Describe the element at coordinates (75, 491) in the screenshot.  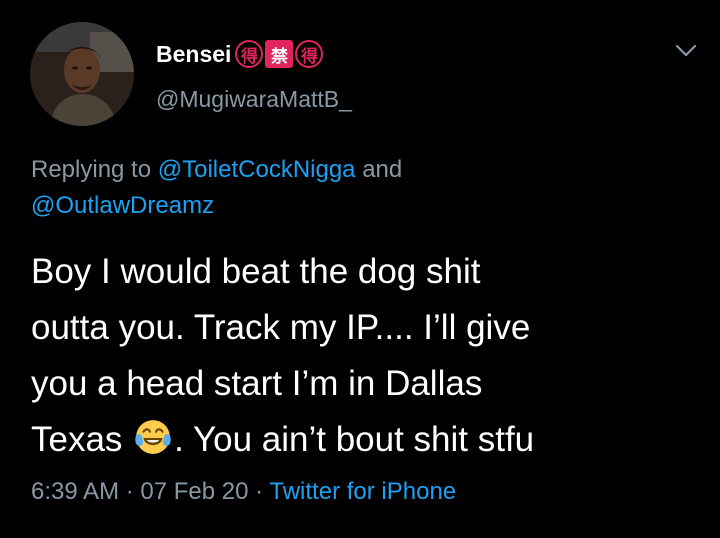
I see `tweet-time: 6:39 AM` at that location.